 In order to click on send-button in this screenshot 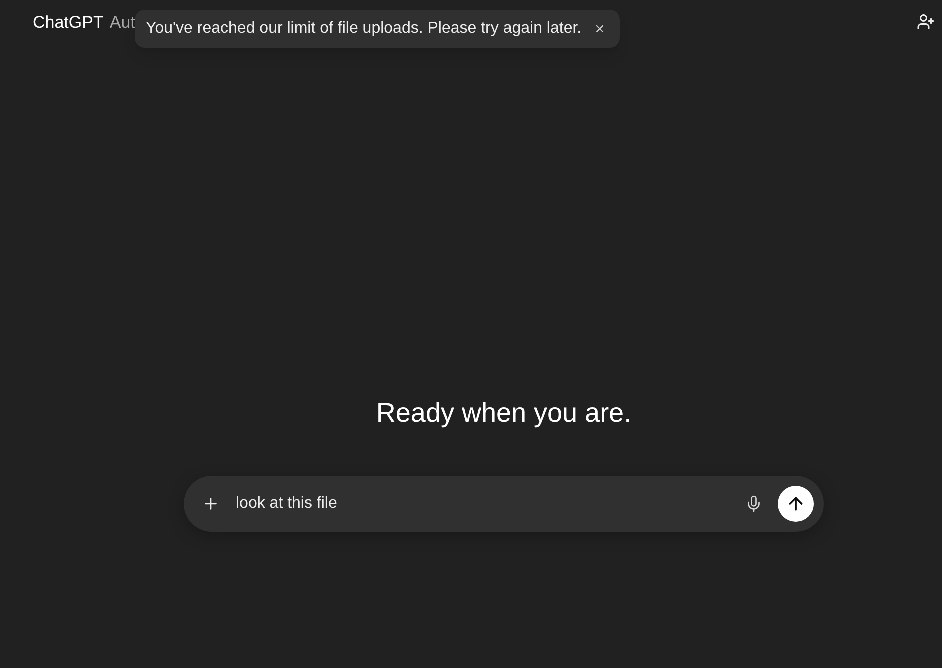, I will do `click(796, 504)`.